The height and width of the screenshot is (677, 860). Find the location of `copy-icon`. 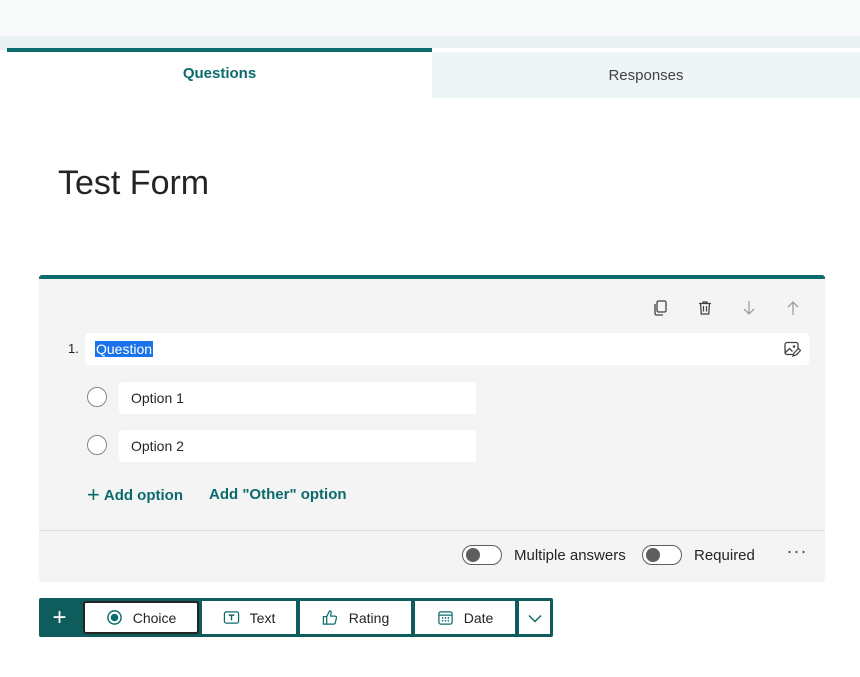

copy-icon is located at coordinates (660, 308).